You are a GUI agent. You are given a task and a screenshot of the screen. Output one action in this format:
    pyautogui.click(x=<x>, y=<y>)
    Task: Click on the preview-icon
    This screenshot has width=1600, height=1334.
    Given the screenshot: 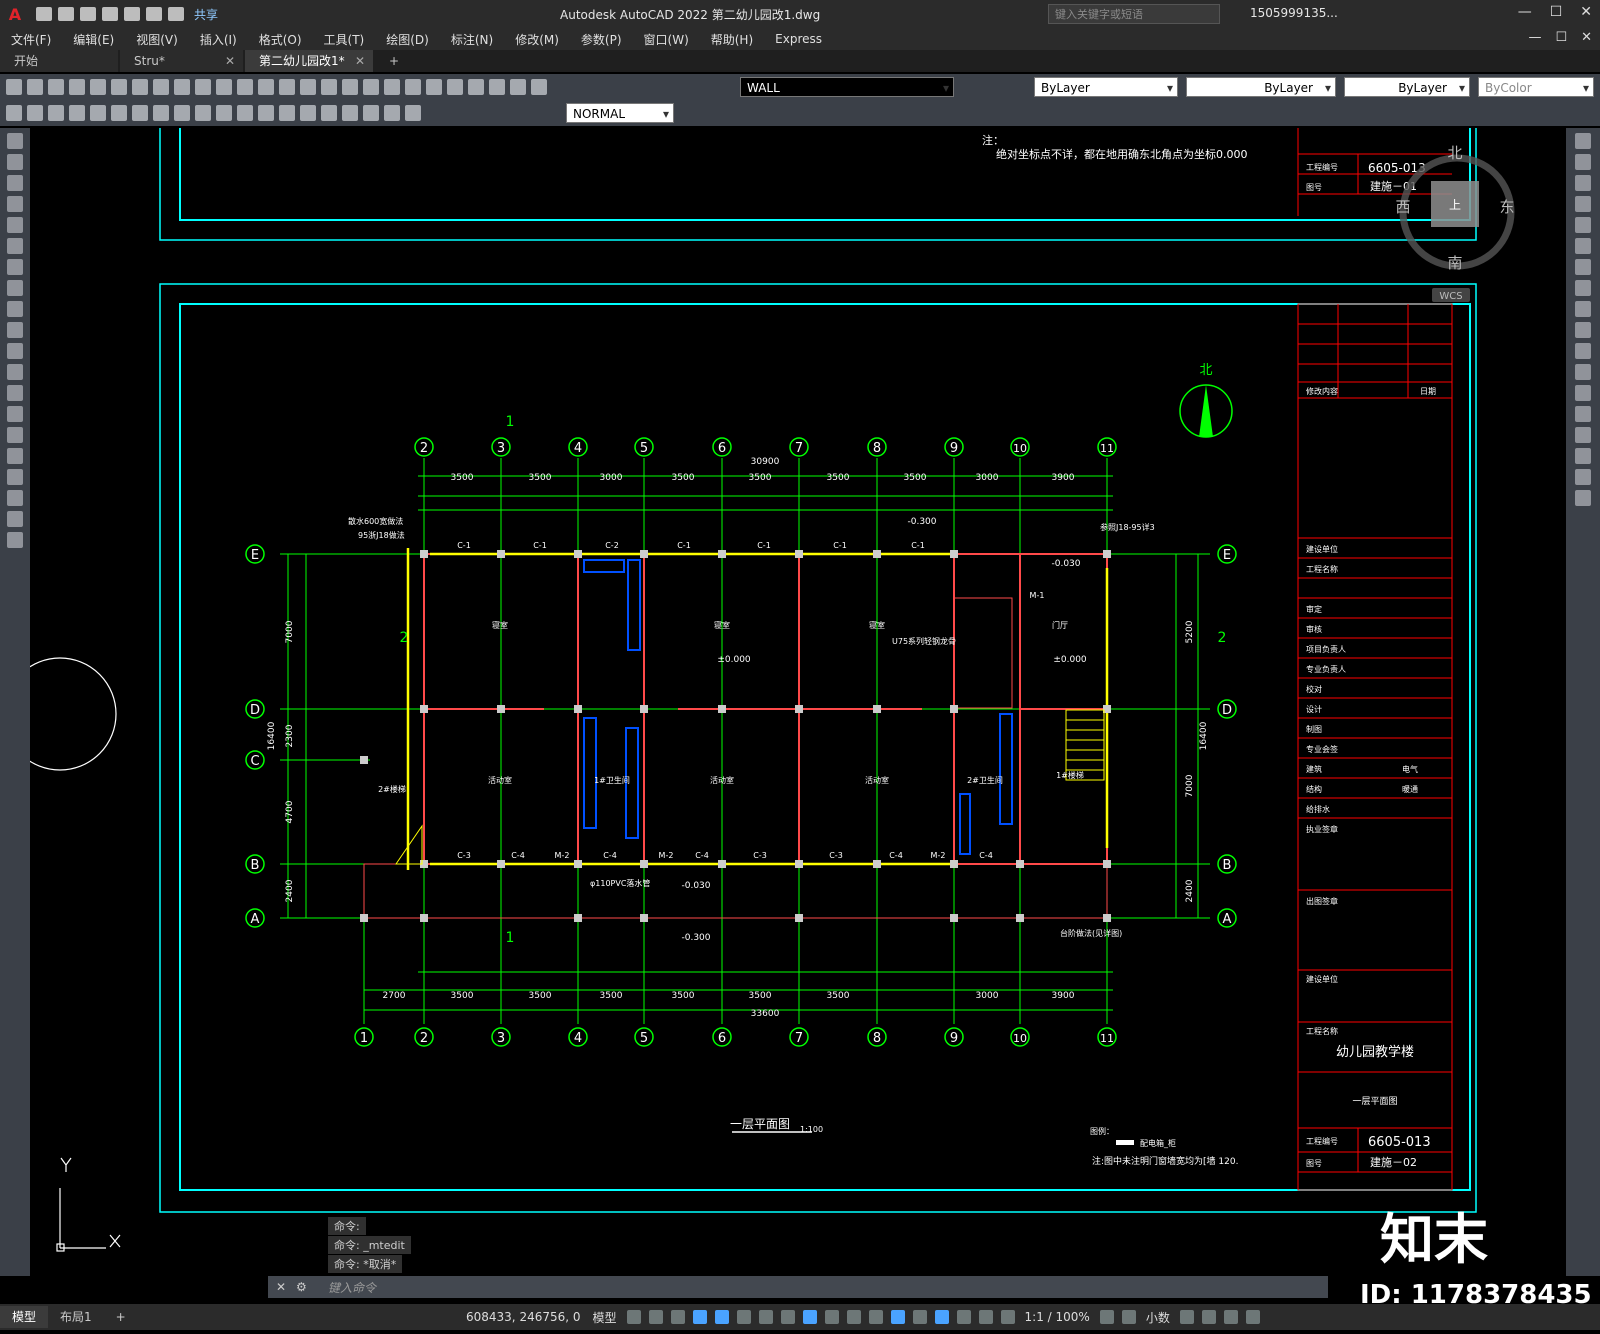 What is the action you would take?
    pyautogui.click(x=98, y=87)
    